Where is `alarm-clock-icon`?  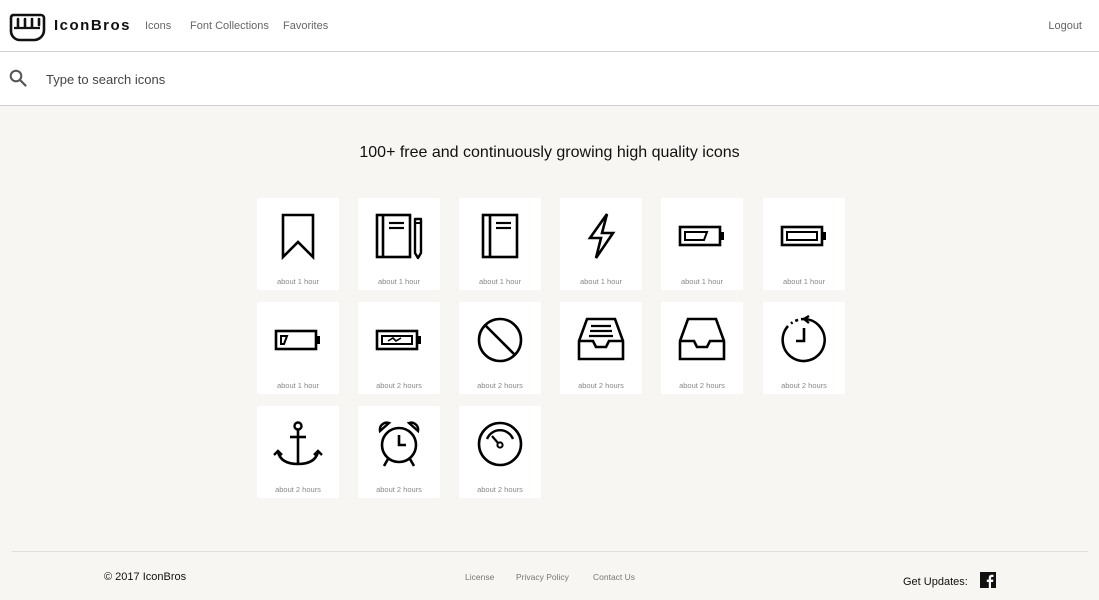
alarm-clock-icon is located at coordinates (399, 444).